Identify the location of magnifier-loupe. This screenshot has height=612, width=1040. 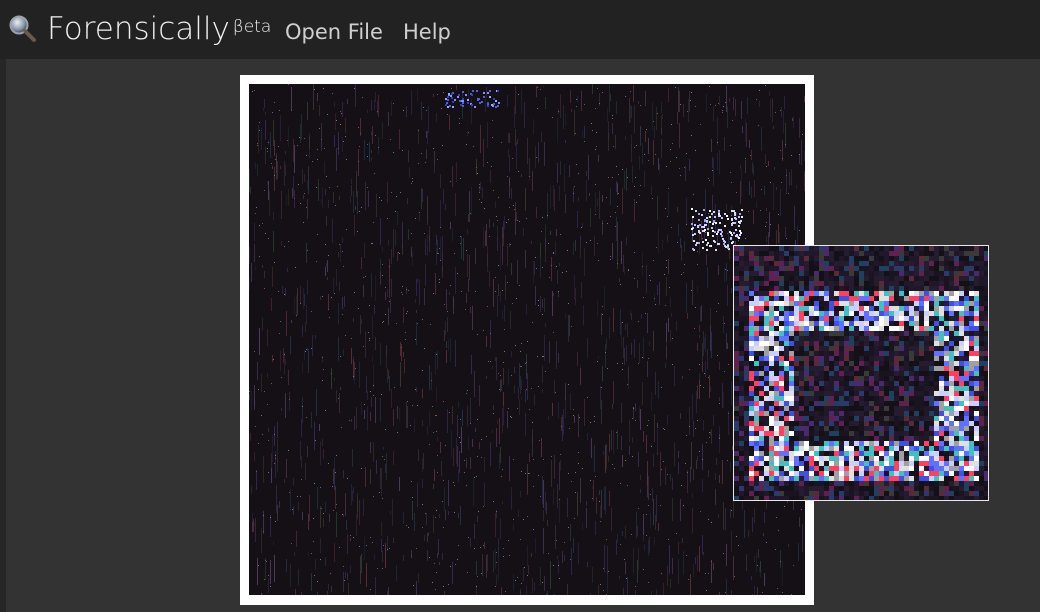
(861, 373).